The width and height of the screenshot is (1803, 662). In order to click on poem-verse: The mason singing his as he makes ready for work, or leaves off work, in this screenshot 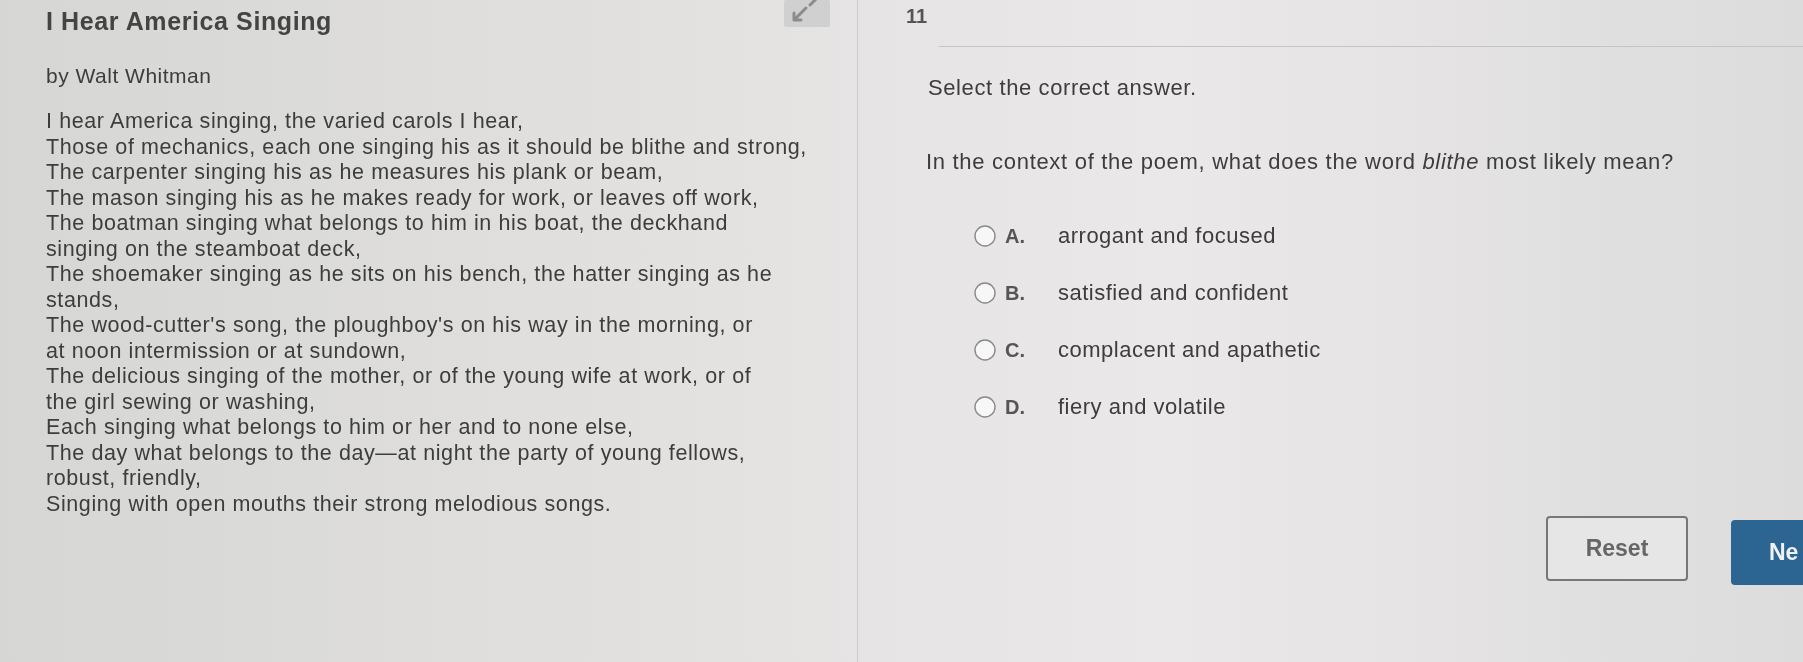, I will do `click(403, 198)`.